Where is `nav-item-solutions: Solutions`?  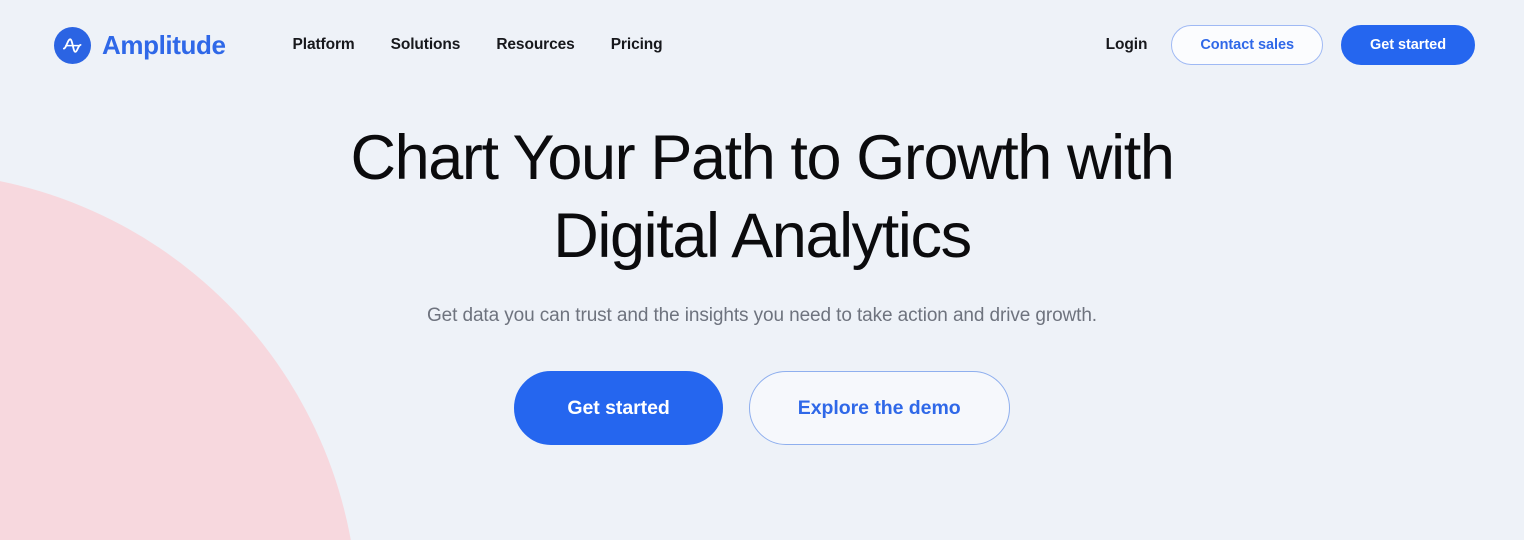 nav-item-solutions: Solutions is located at coordinates (426, 45).